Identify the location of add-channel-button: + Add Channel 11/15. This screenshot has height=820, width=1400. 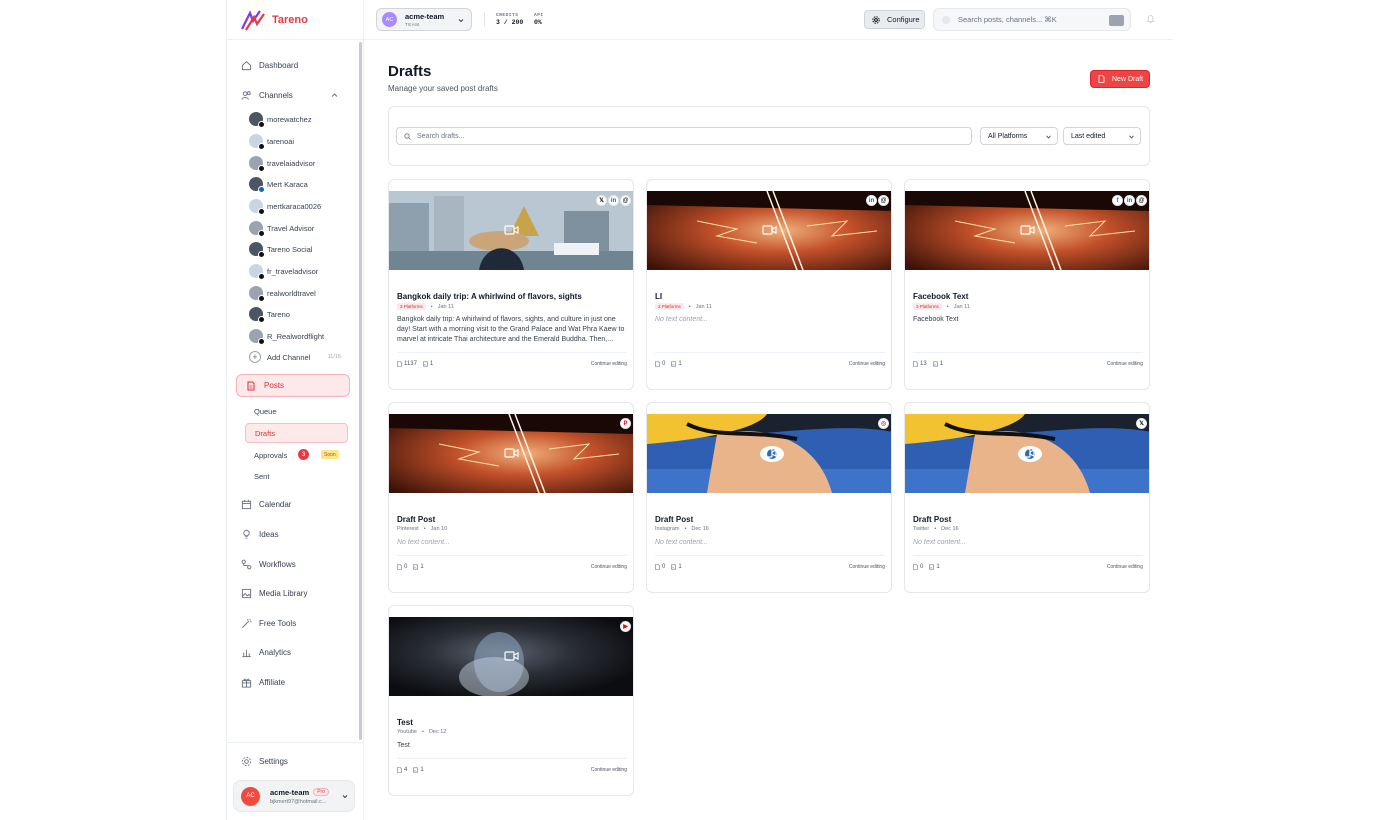
(295, 357).